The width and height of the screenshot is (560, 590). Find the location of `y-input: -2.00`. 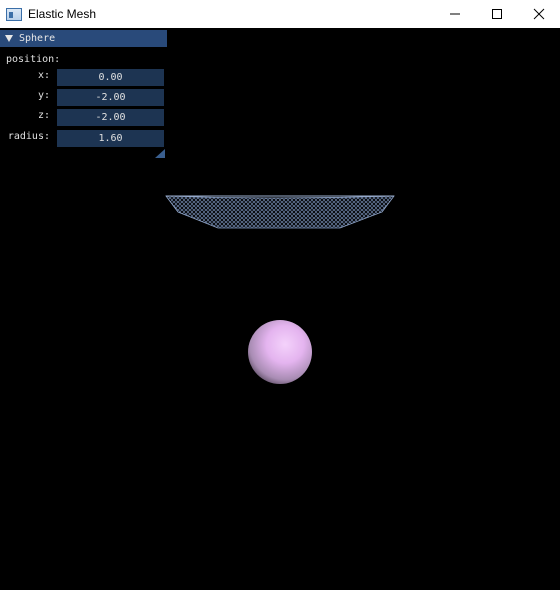

y-input: -2.00 is located at coordinates (110, 97).